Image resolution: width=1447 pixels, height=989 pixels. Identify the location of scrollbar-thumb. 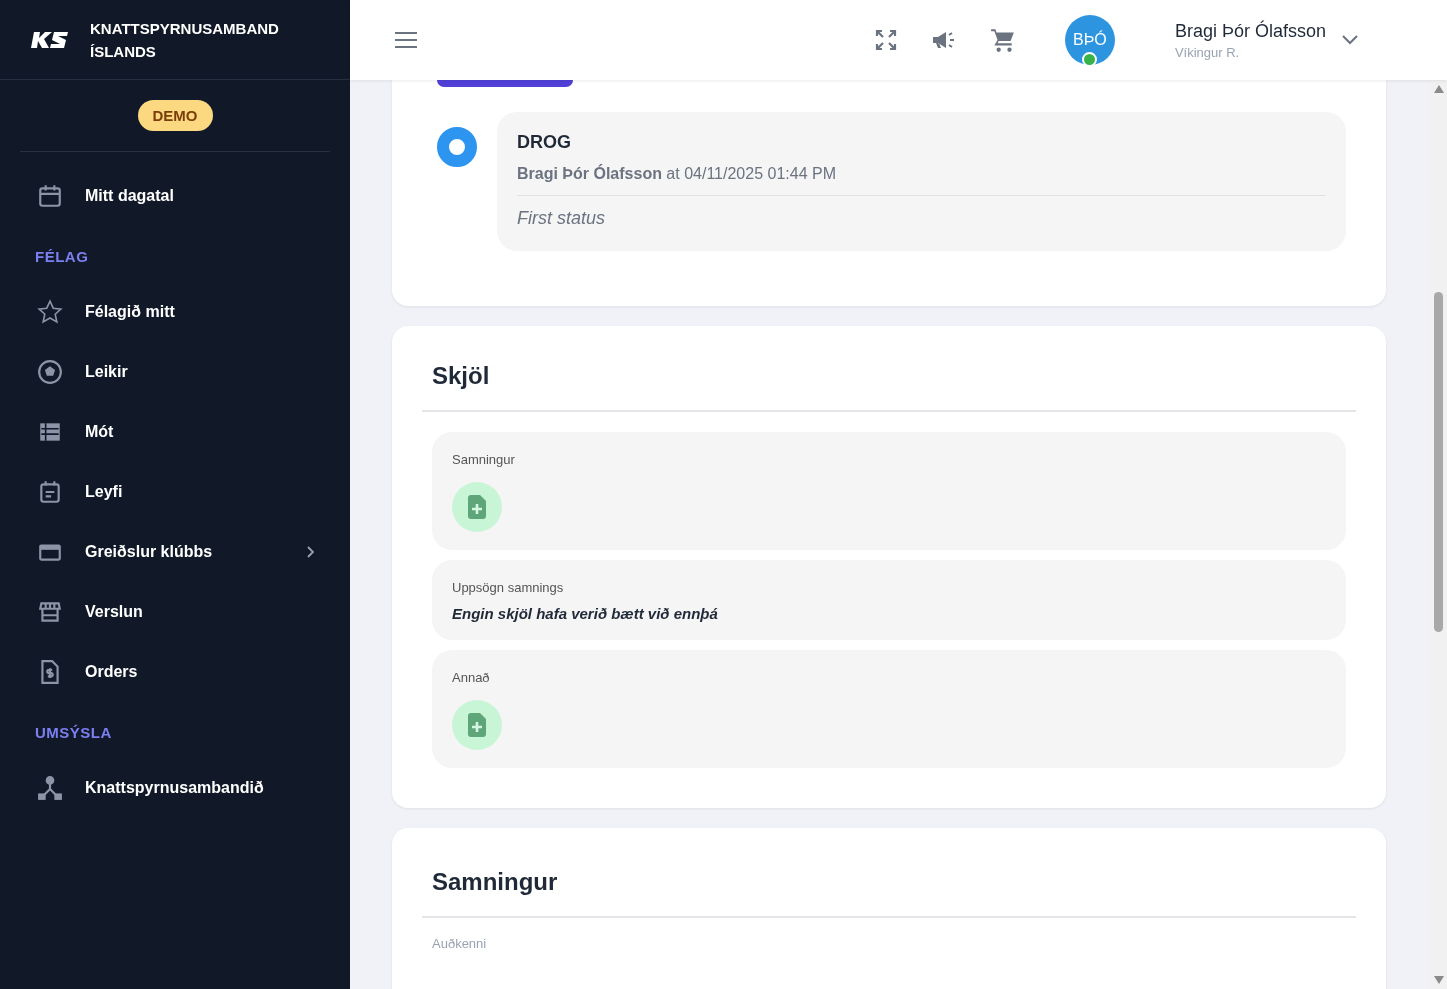
(1438, 462).